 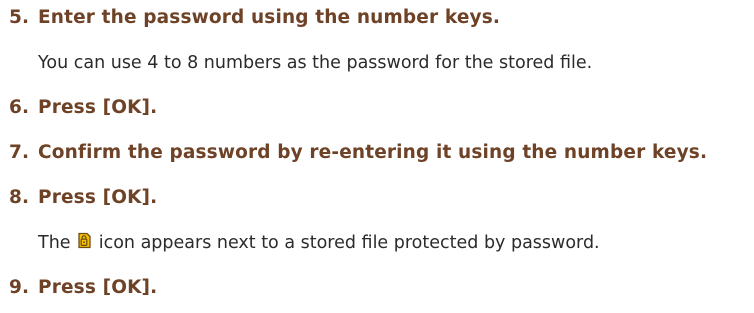 I want to click on step-8-title: 8. Press [OK]., so click(x=83, y=198).